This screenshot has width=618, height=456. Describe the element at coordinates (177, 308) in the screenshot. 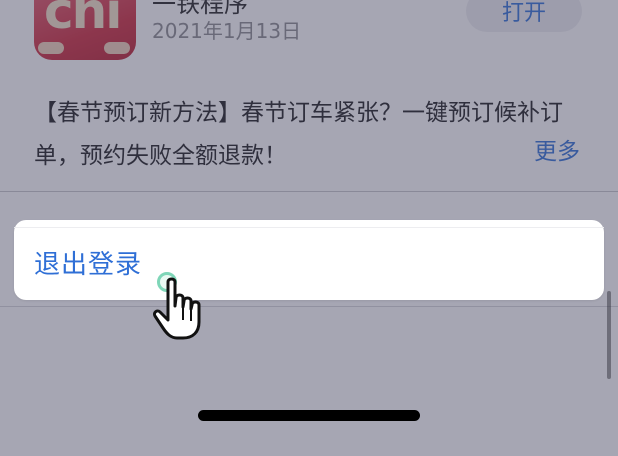

I see `hand-pointer-icon` at that location.